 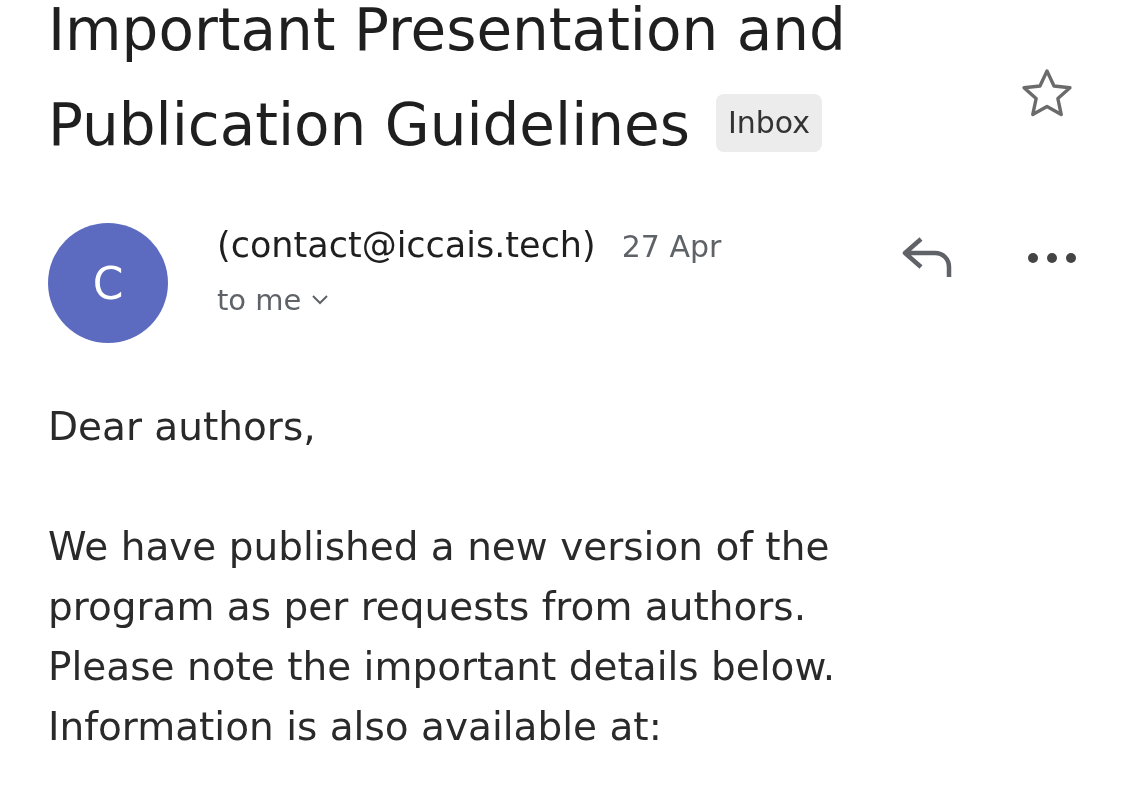 What do you see at coordinates (273, 300) in the screenshot?
I see `recipient-toggle: to me` at bounding box center [273, 300].